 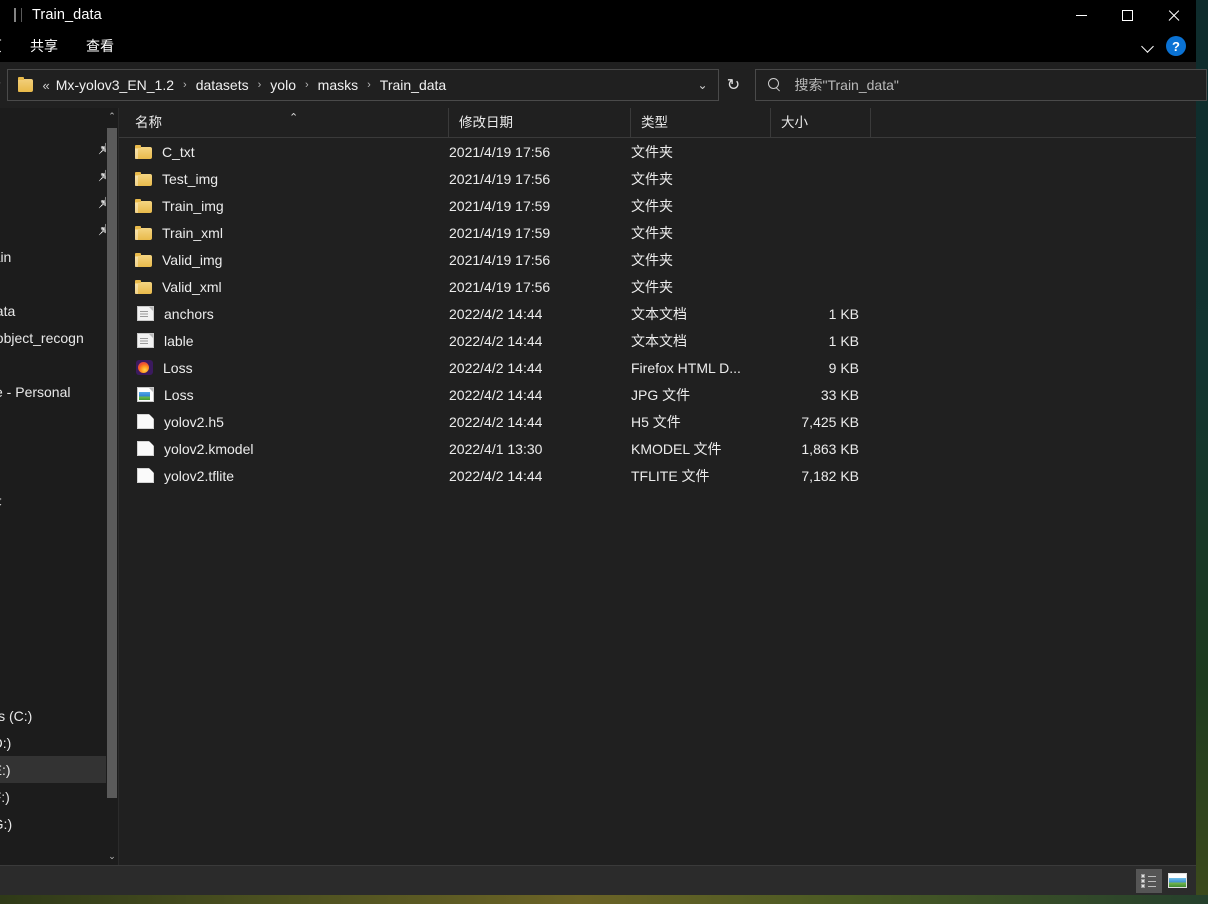 What do you see at coordinates (284, 122) in the screenshot?
I see `column-header-name: 名称 ⌃` at bounding box center [284, 122].